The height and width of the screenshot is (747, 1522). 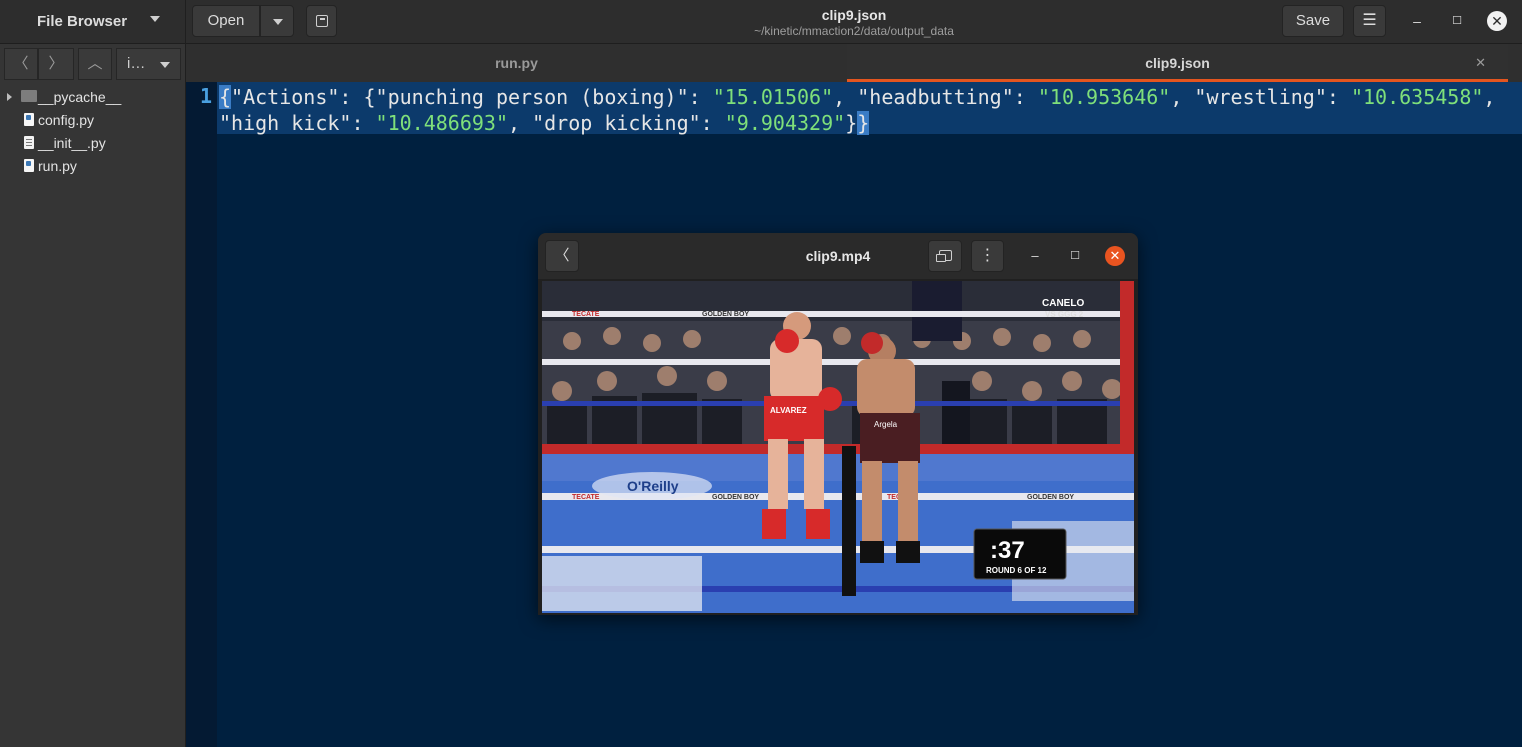 I want to click on close-tab-icon: ✕, so click(x=1480, y=63).